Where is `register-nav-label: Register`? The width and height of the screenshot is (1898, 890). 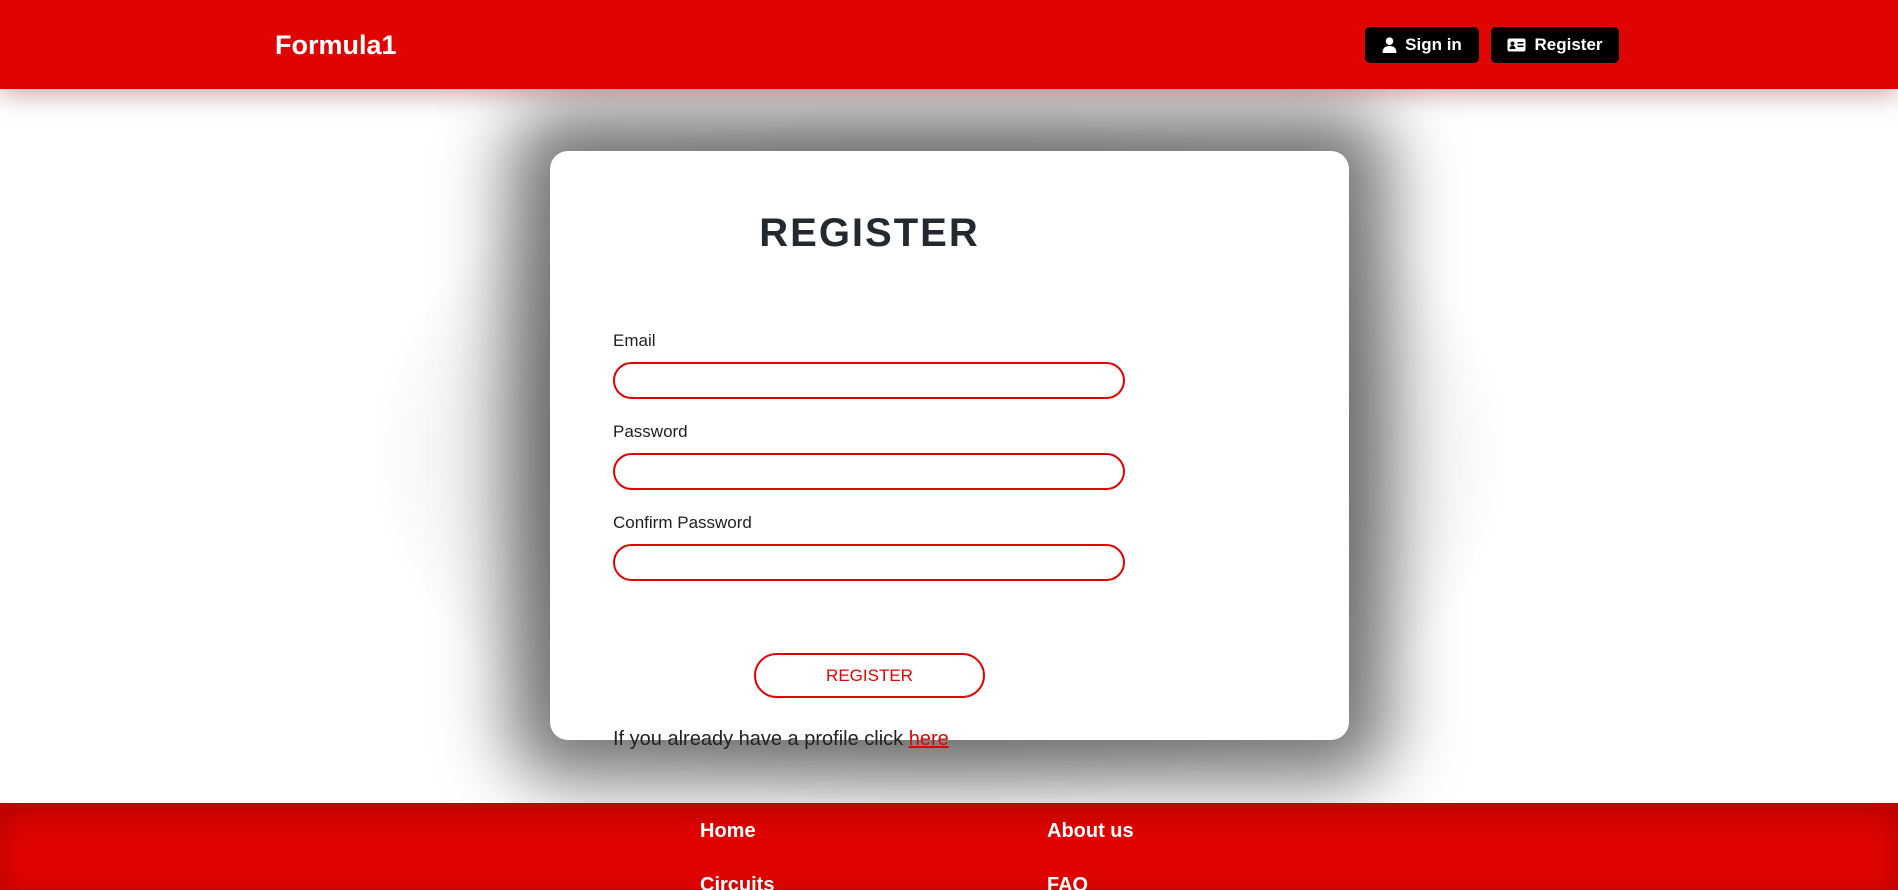 register-nav-label: Register is located at coordinates (1568, 44).